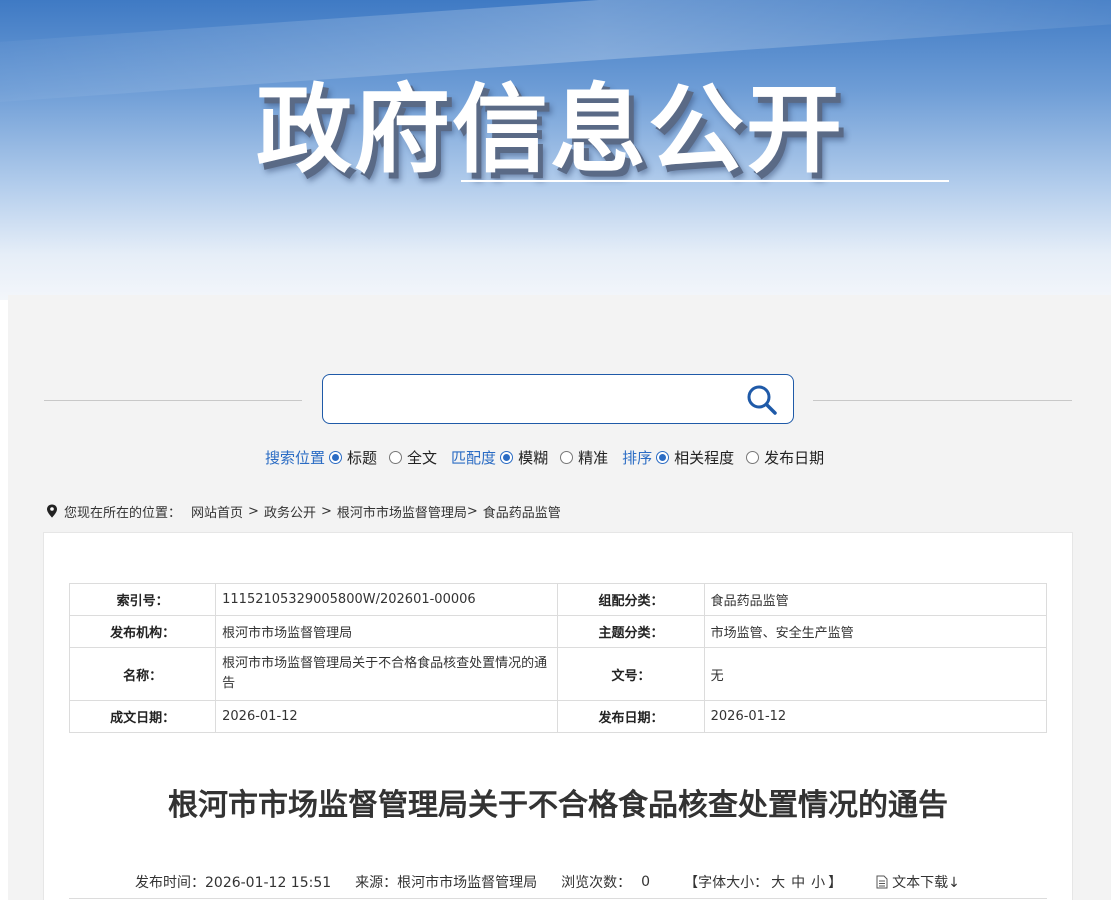 Image resolution: width=1111 pixels, height=900 pixels. What do you see at coordinates (631, 716) in the screenshot?
I see `published-date-label: 发布日期：` at bounding box center [631, 716].